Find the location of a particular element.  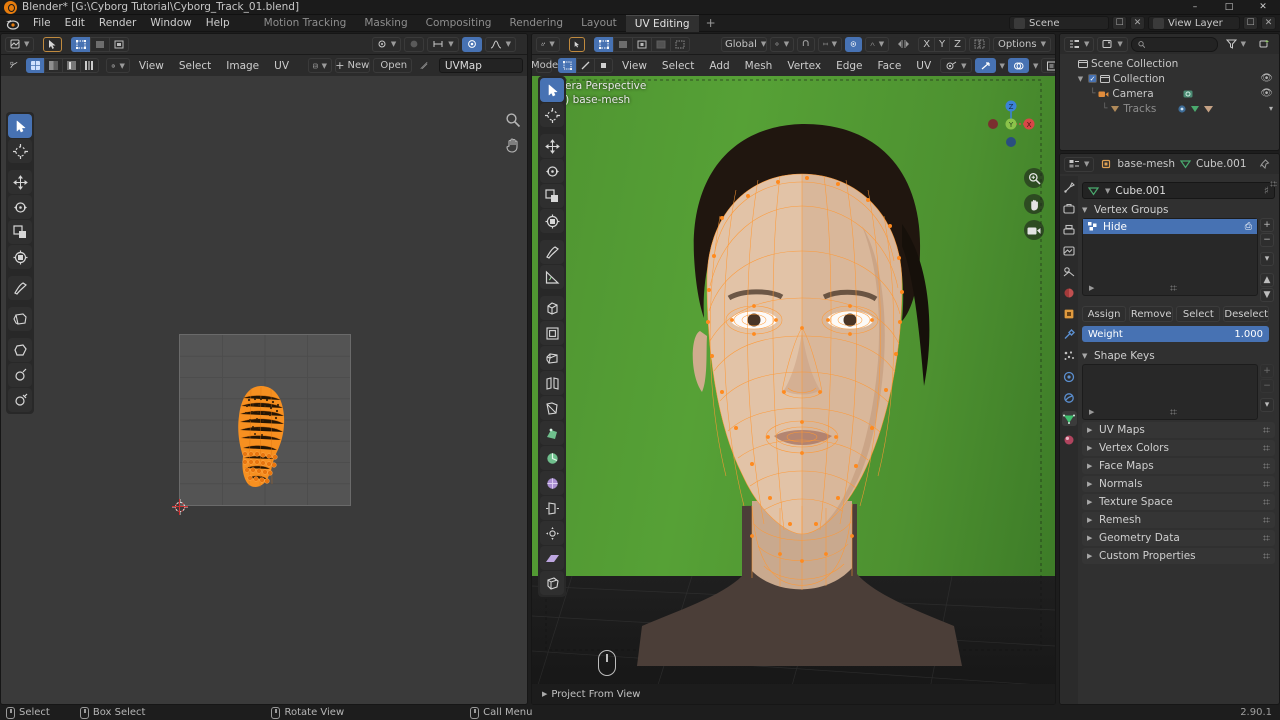

options-button: Options ▼ is located at coordinates (1022, 44).